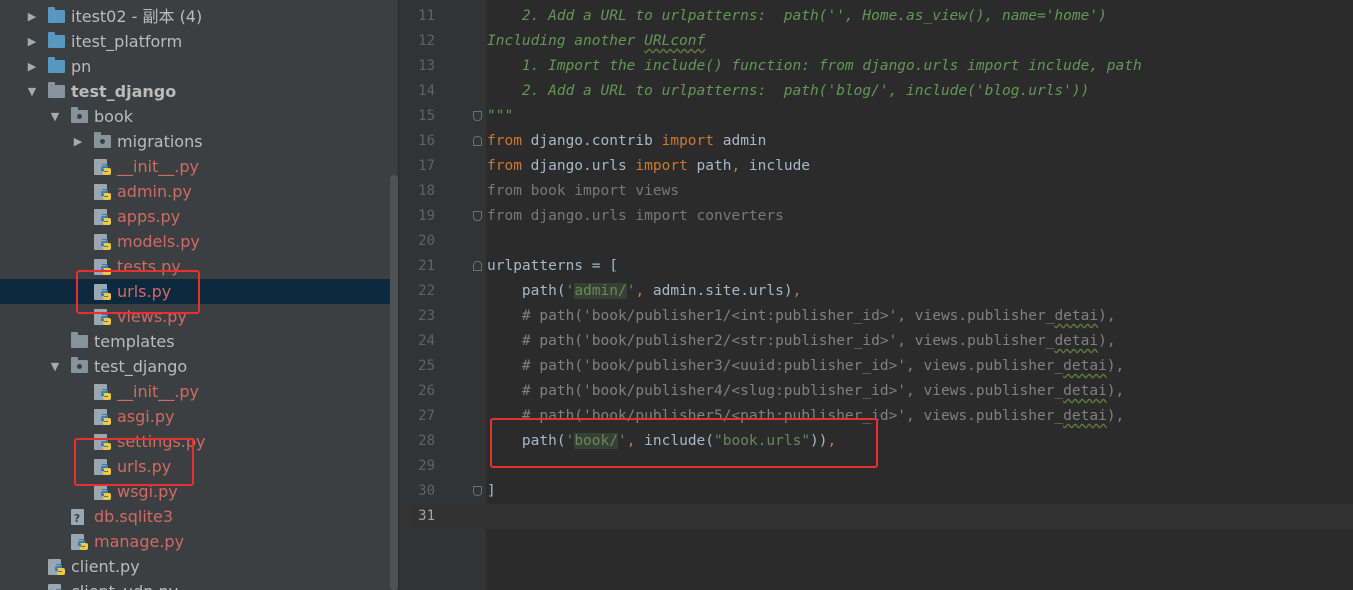  Describe the element at coordinates (526, 441) in the screenshot. I see `code-token: path(` at that location.